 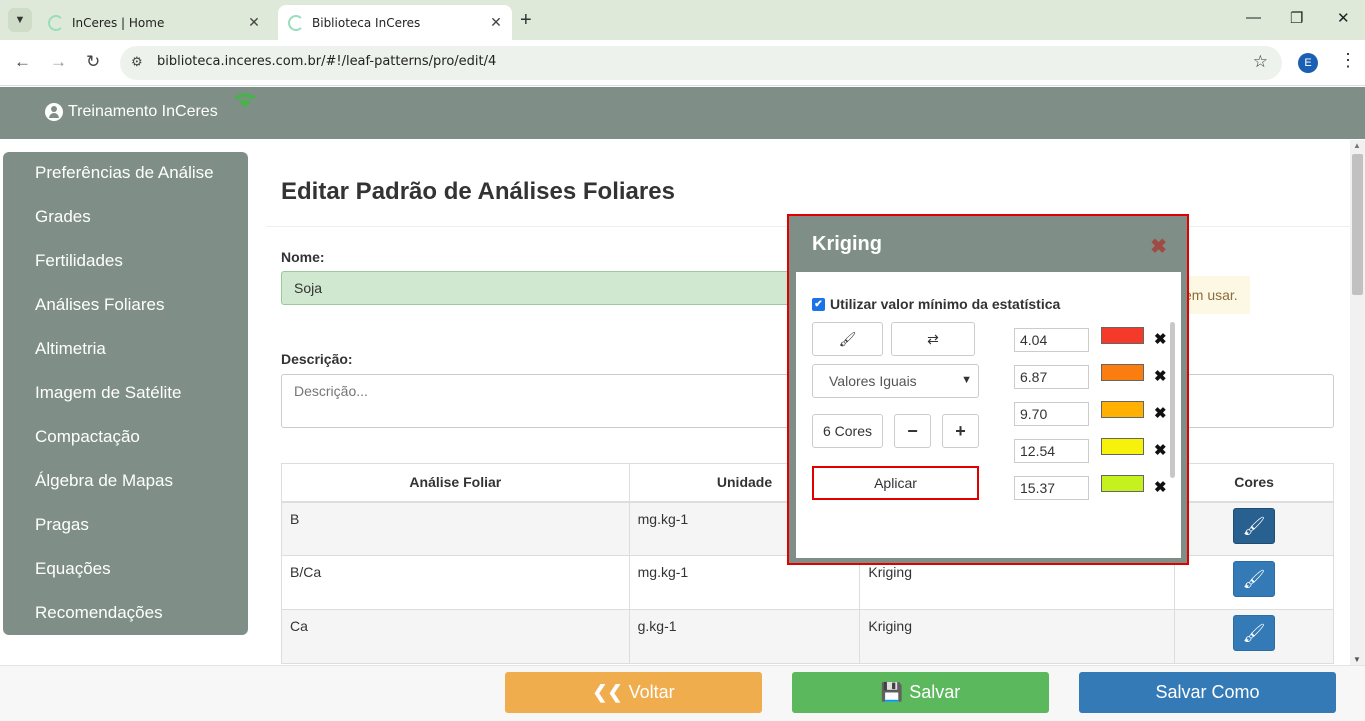 What do you see at coordinates (303, 257) in the screenshot?
I see `name-label: Nome:` at bounding box center [303, 257].